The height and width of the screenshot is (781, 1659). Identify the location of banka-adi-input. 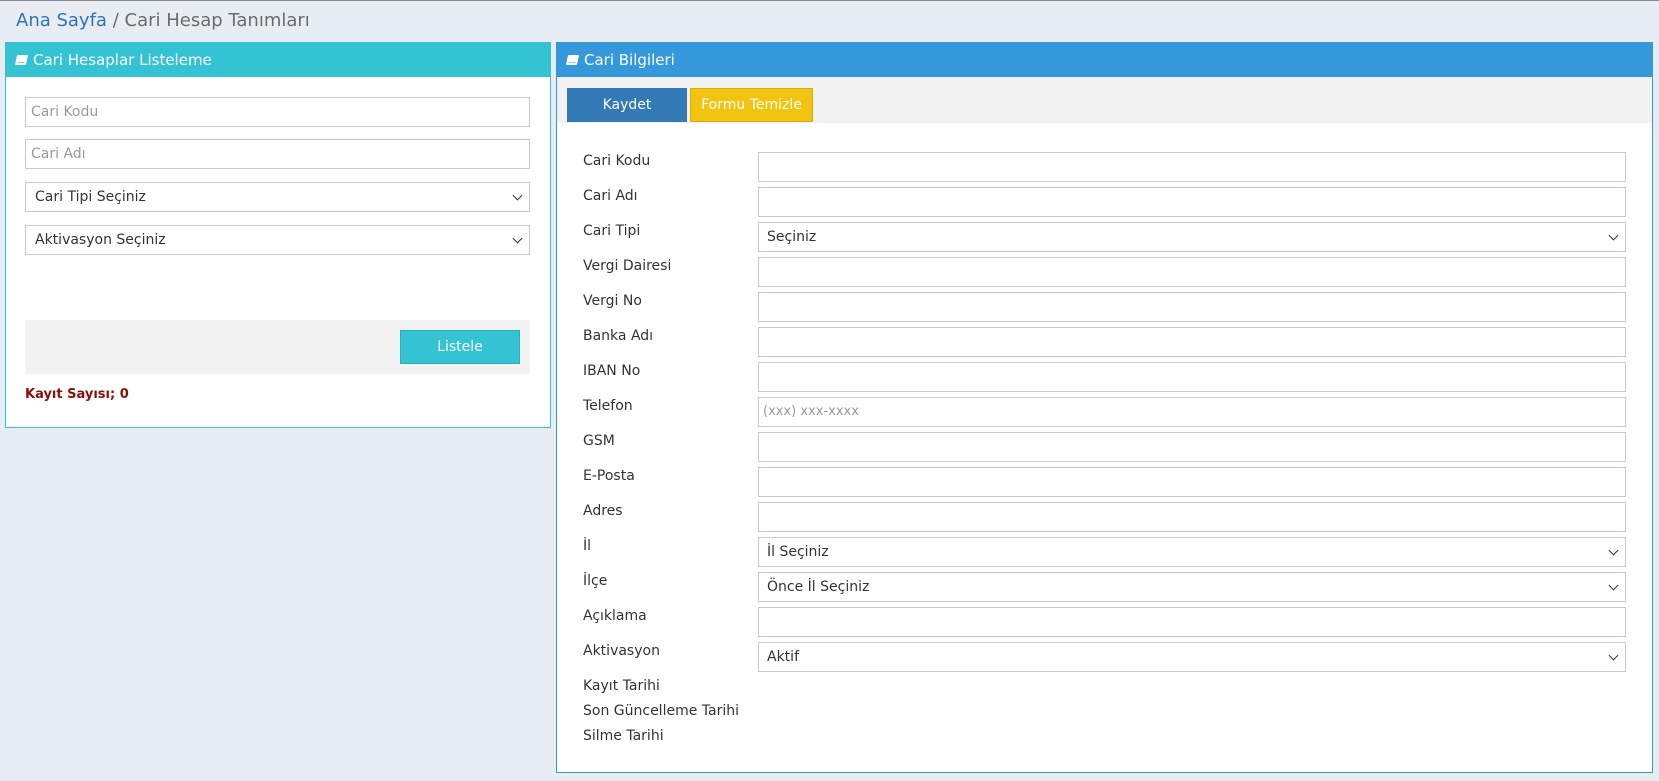
(1192, 342).